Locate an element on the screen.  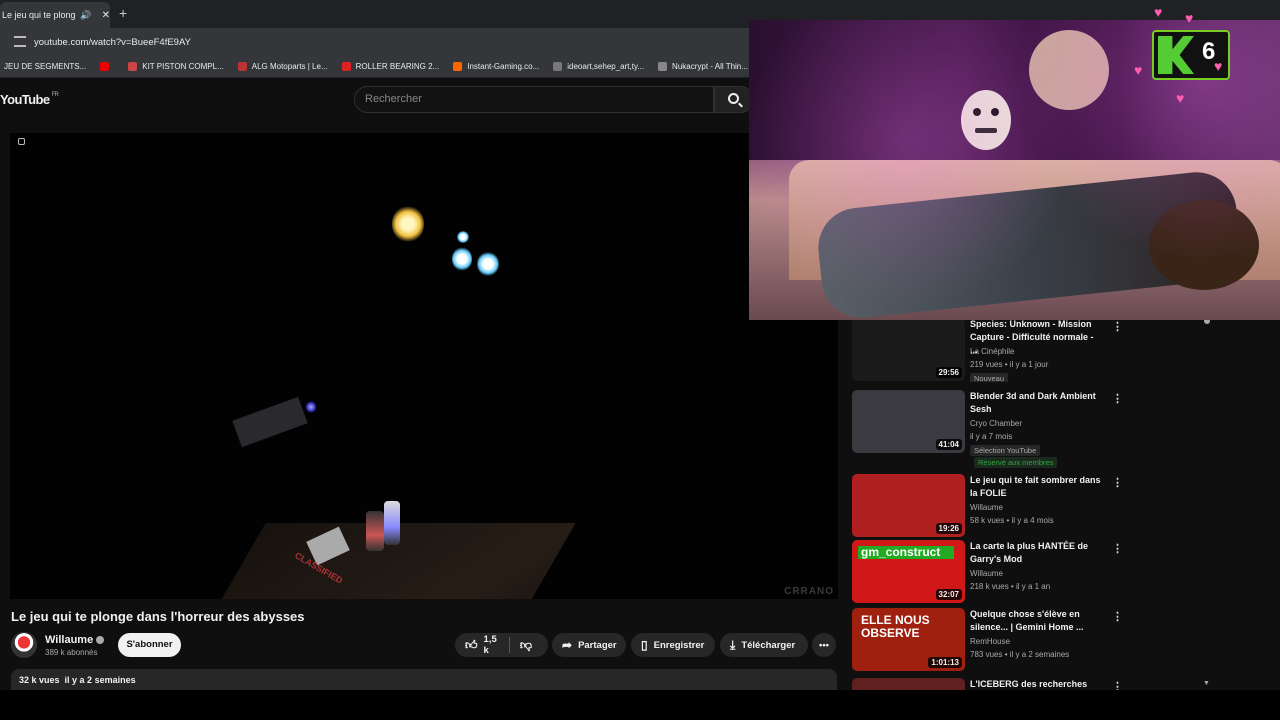
view-count: 32 k vues is located at coordinates (39, 680).